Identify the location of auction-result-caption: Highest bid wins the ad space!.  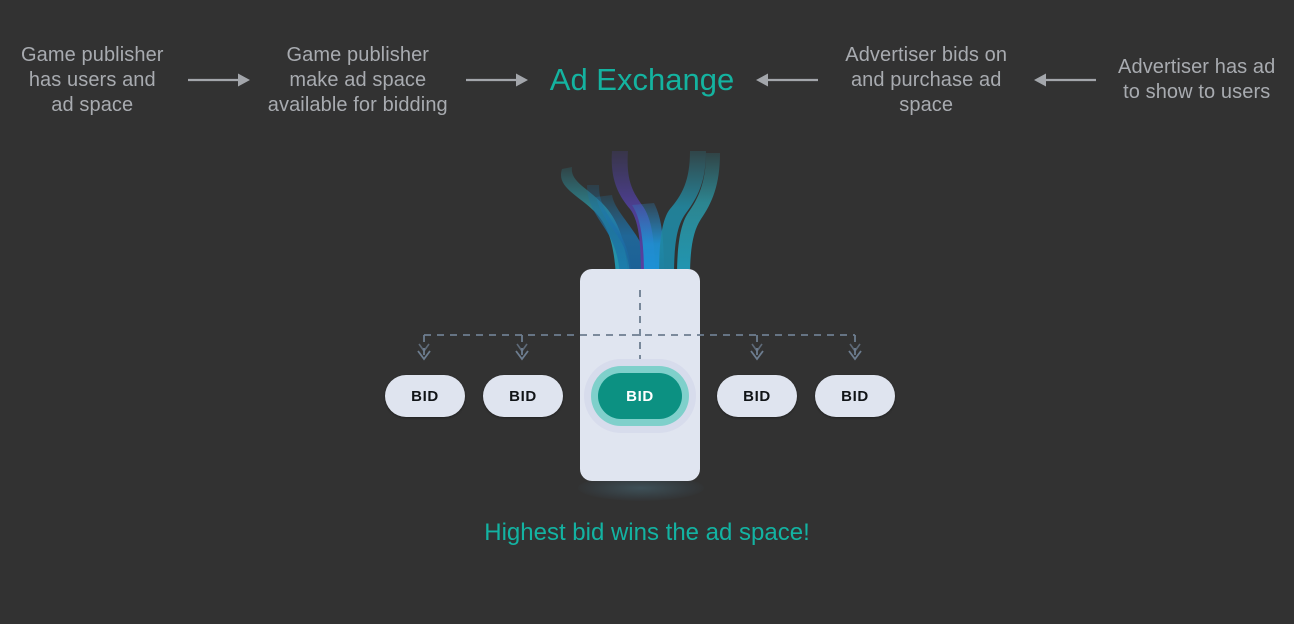
(647, 532).